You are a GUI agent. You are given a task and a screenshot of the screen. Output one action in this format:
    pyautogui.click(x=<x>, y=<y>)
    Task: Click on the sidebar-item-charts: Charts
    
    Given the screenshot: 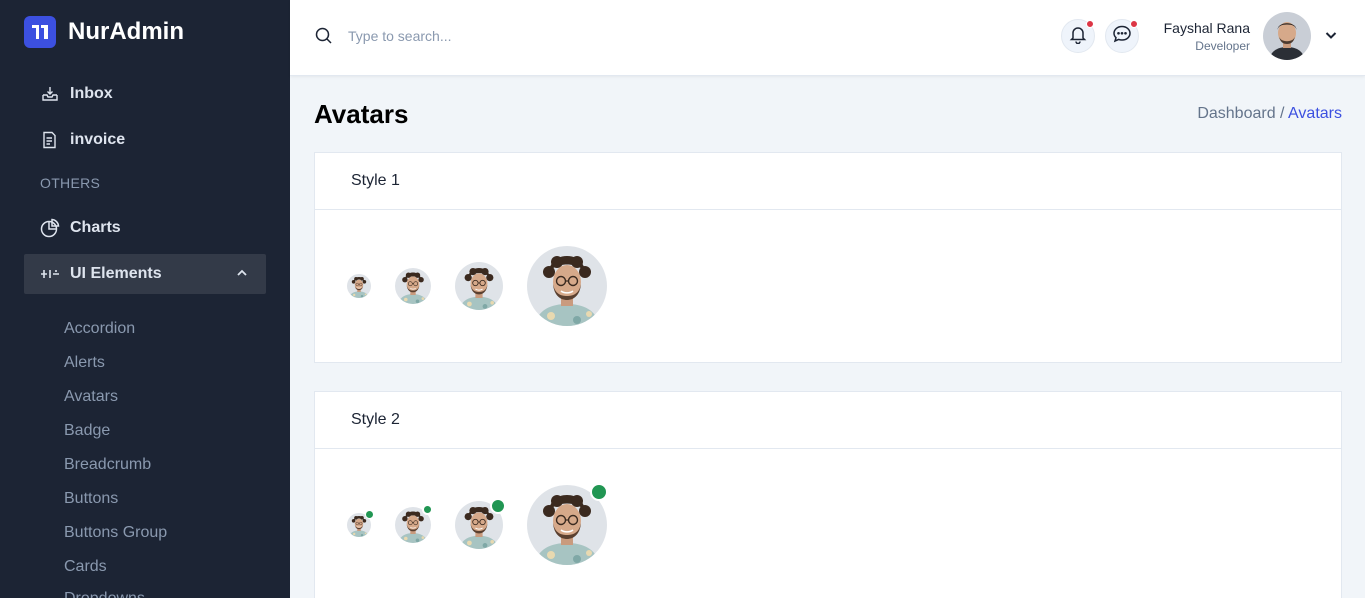 What is the action you would take?
    pyautogui.click(x=145, y=228)
    